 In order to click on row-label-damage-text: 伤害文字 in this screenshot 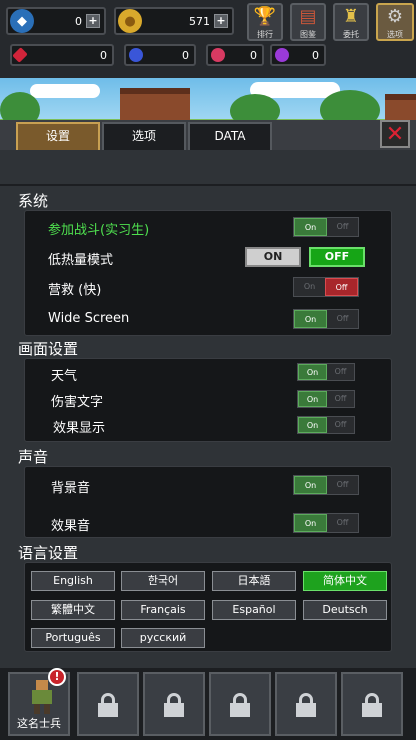, I will do `click(77, 402)`.